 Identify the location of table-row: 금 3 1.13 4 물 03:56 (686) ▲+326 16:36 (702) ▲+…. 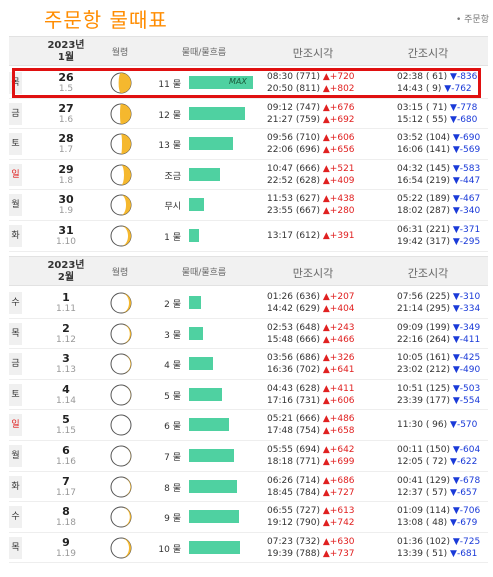
(248, 364).